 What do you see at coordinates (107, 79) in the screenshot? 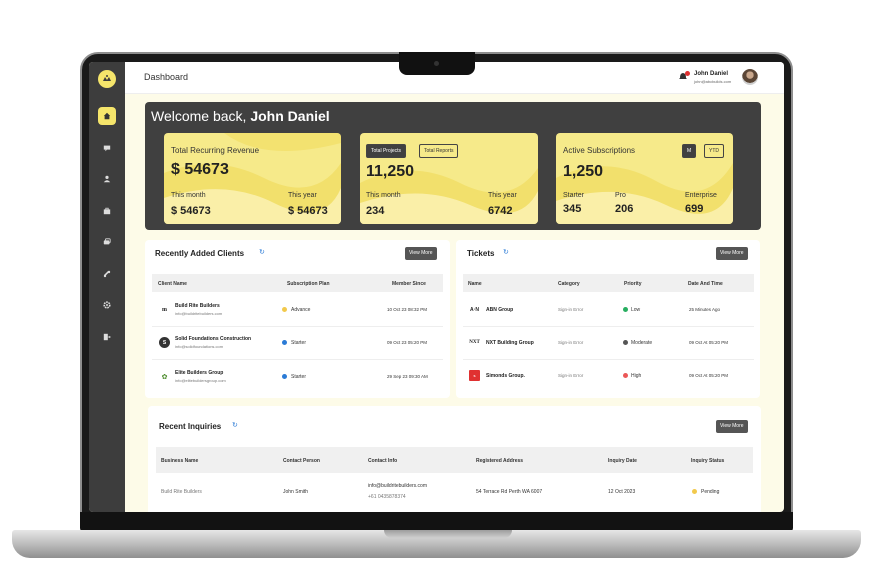
I see `app-logo` at bounding box center [107, 79].